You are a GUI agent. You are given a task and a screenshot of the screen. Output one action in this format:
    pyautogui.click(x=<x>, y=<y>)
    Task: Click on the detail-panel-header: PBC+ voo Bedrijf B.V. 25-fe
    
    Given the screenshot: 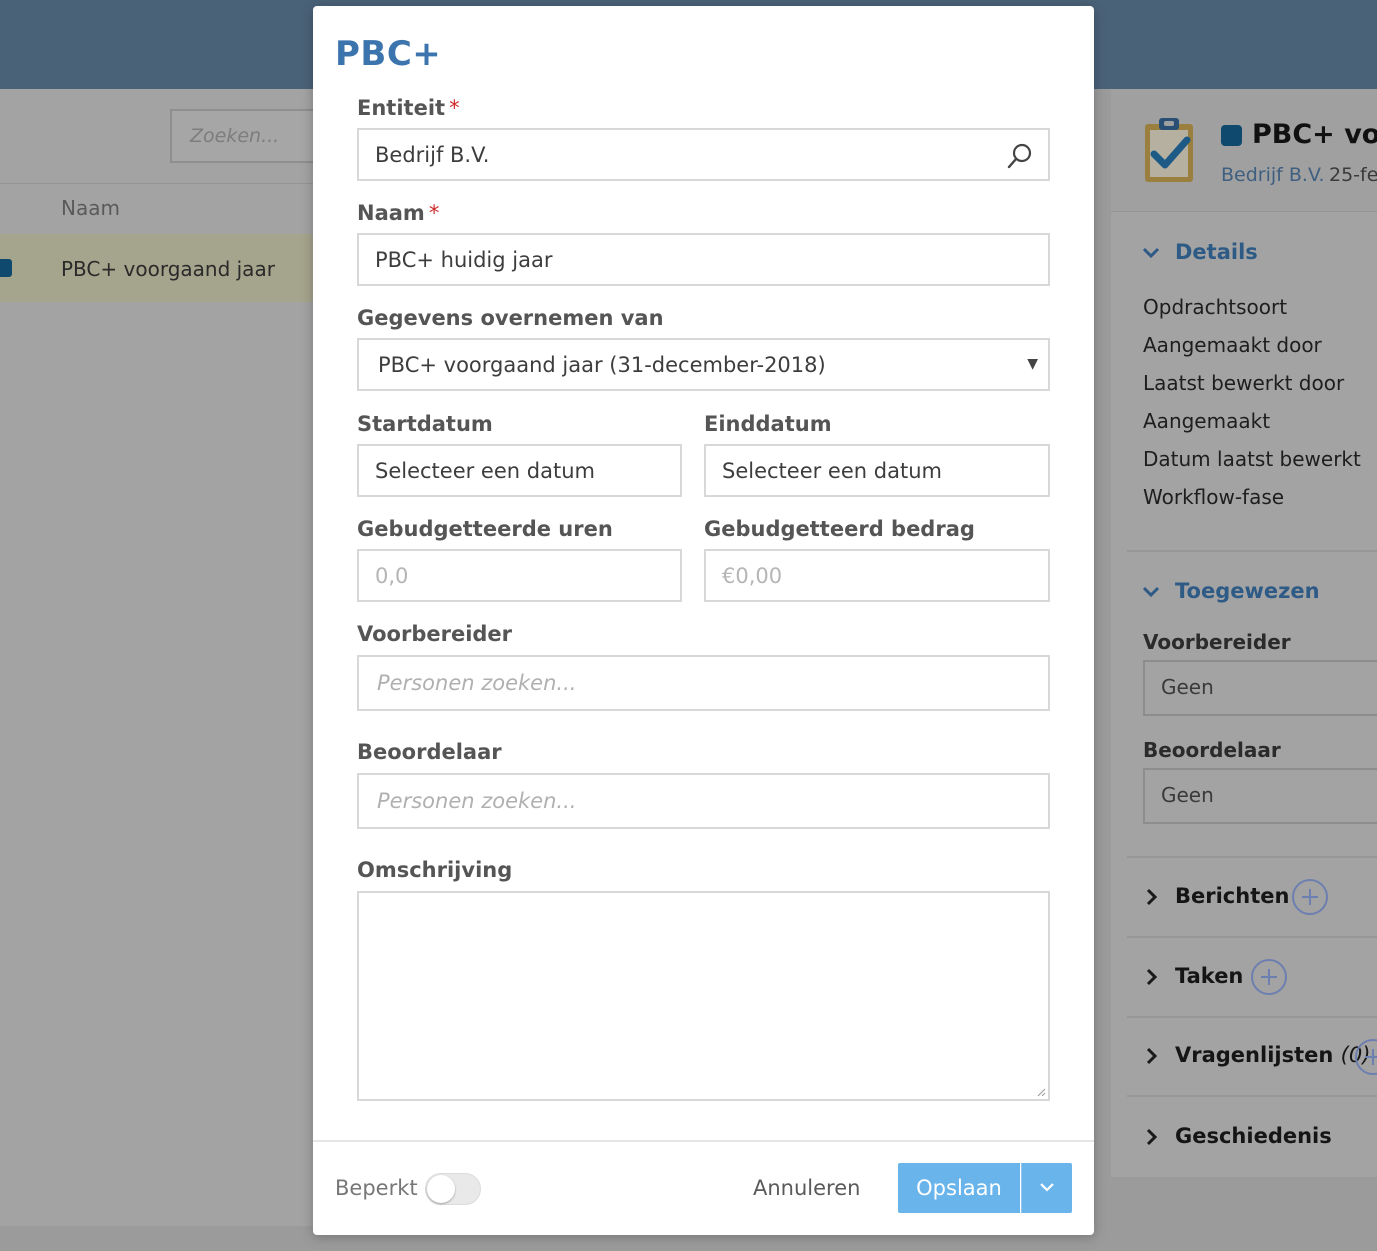 What is the action you would take?
    pyautogui.click(x=1244, y=150)
    